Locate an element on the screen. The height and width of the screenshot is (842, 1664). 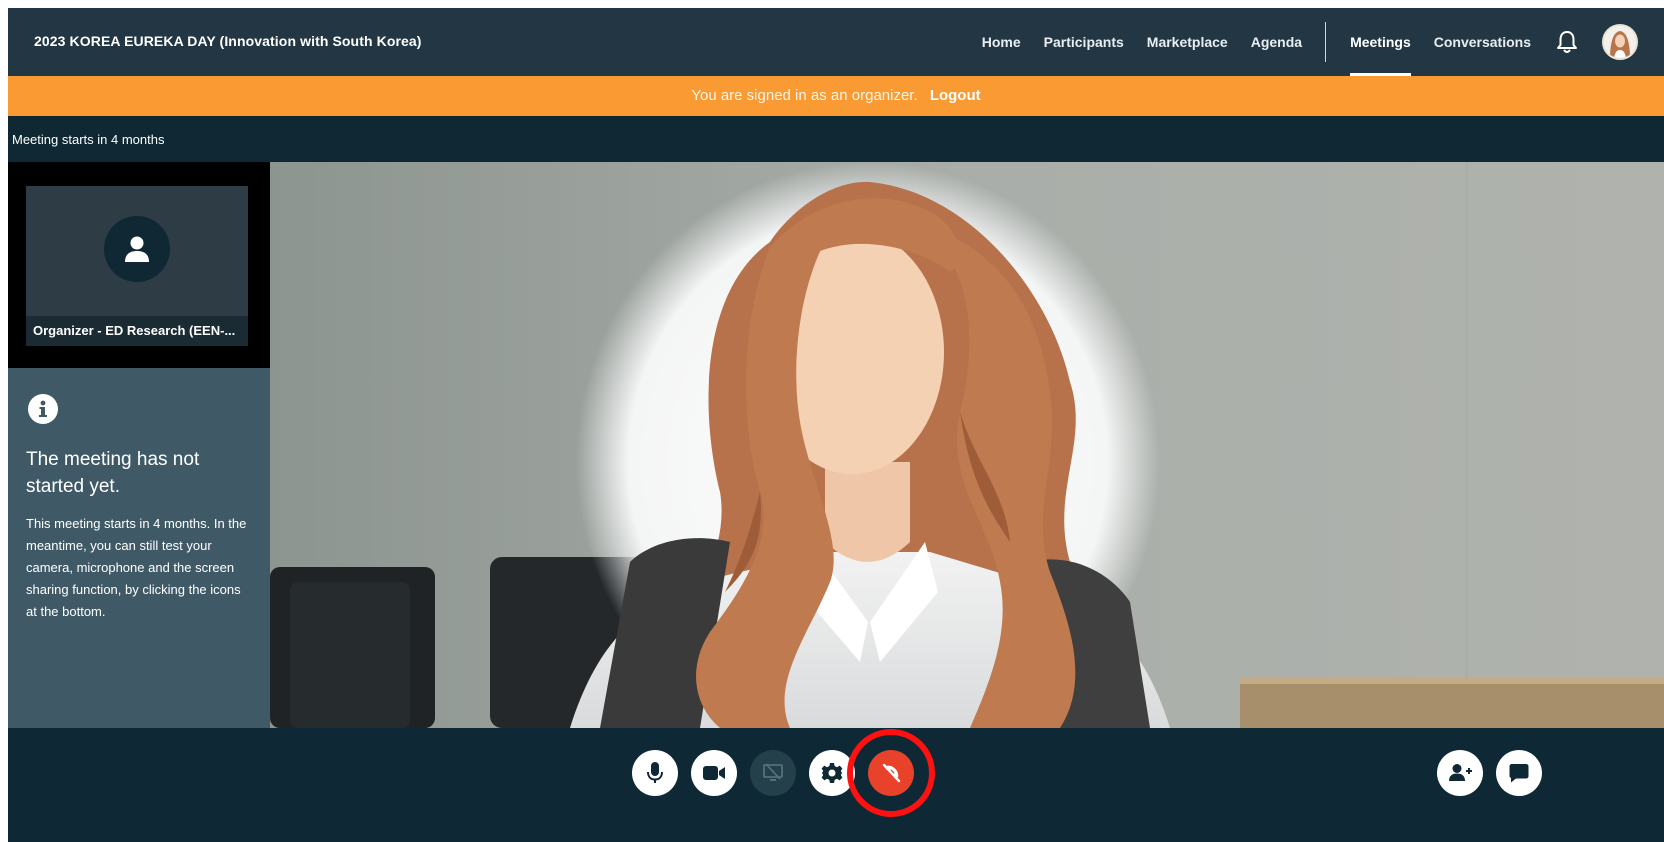
microphone-icon is located at coordinates (655, 773).